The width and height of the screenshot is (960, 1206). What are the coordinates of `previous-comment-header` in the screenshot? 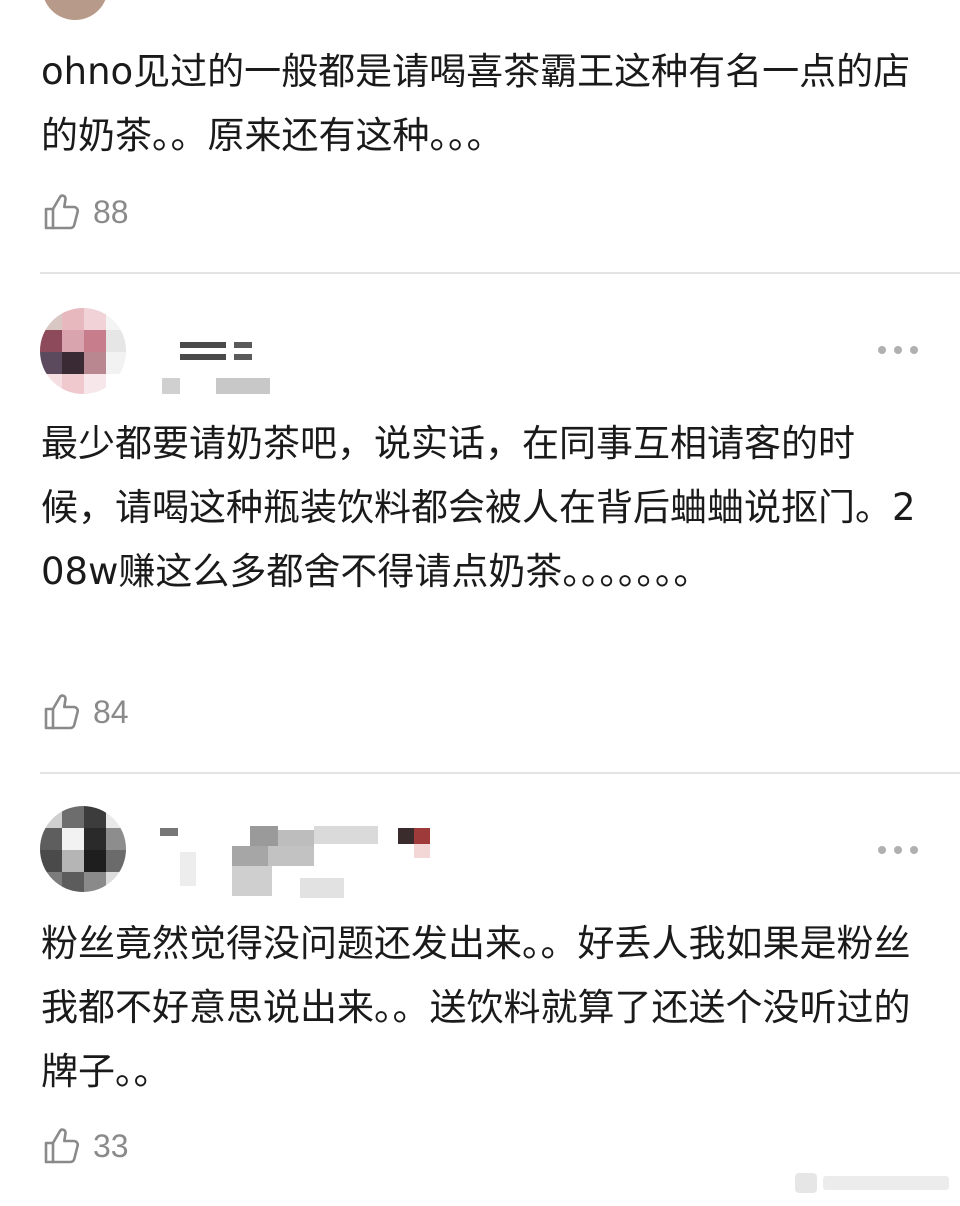 It's located at (480, 11).